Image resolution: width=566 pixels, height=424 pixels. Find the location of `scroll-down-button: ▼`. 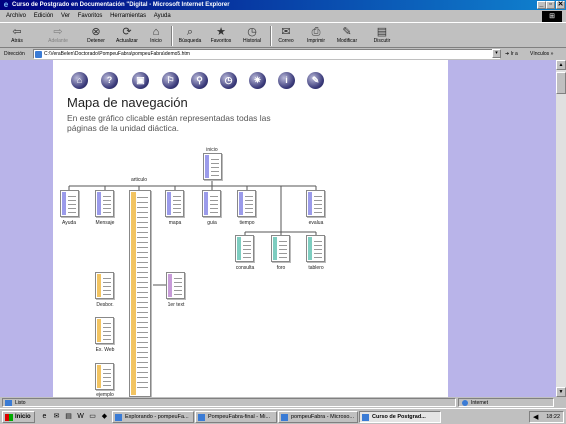

scroll-down-button: ▼ is located at coordinates (561, 392).